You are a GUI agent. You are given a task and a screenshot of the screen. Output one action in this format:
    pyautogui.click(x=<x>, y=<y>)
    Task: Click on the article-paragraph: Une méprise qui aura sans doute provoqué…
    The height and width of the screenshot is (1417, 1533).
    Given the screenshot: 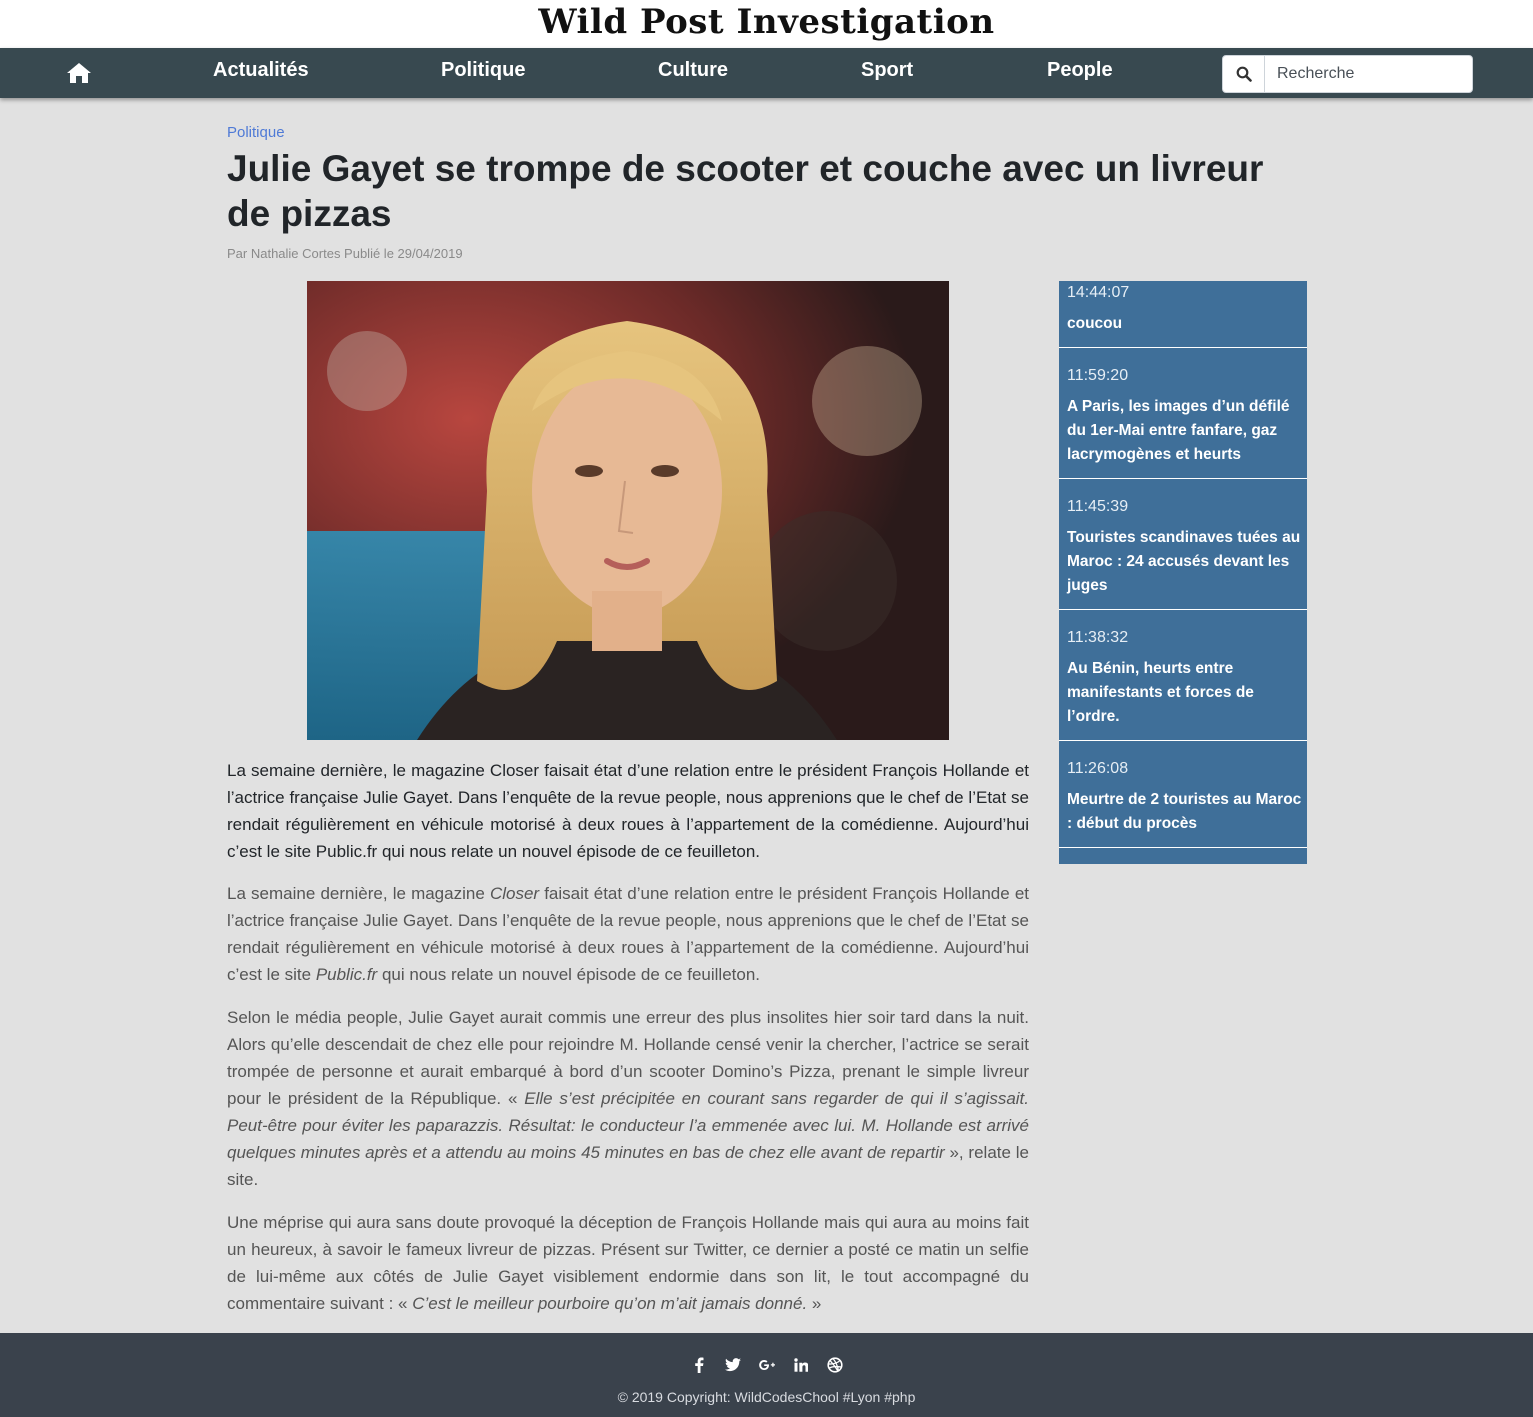 What is the action you would take?
    pyautogui.click(x=628, y=1263)
    